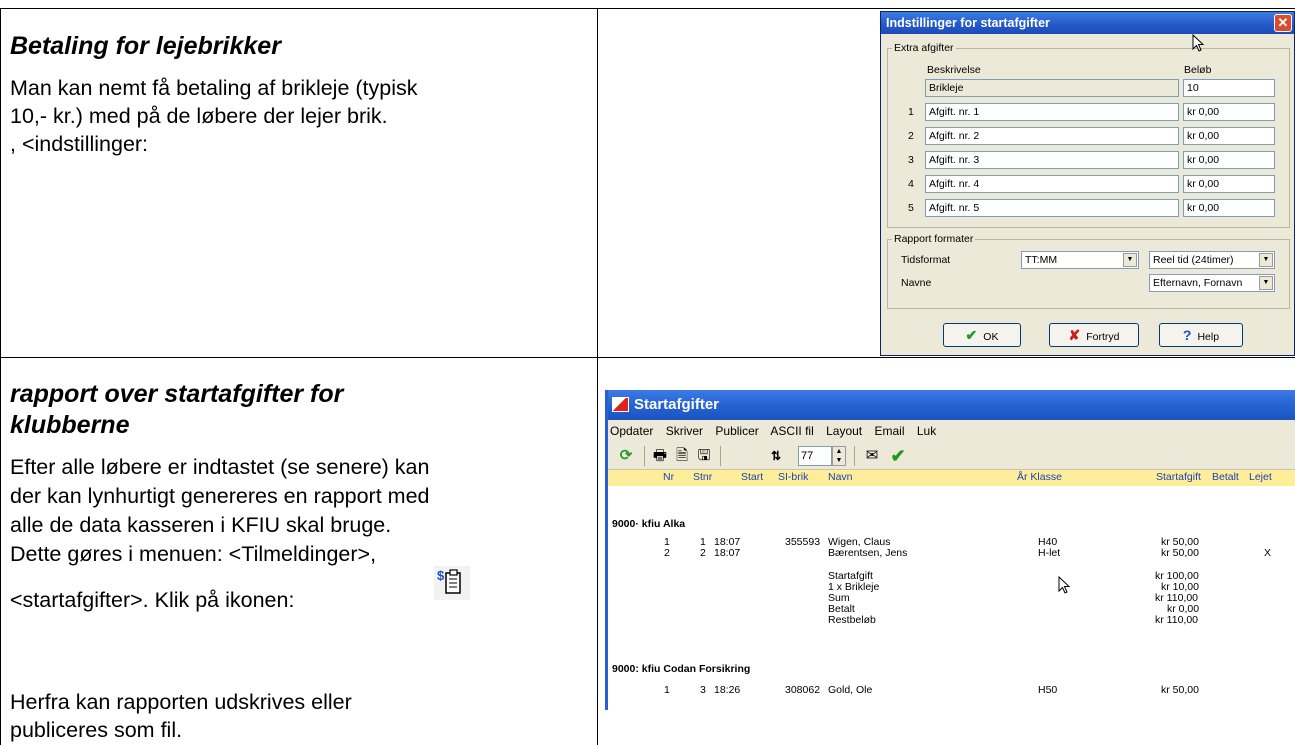 The height and width of the screenshot is (745, 1295). Describe the element at coordinates (681, 669) in the screenshot. I see `club-group-header: 9000: kfiu Codan Forsikring` at that location.